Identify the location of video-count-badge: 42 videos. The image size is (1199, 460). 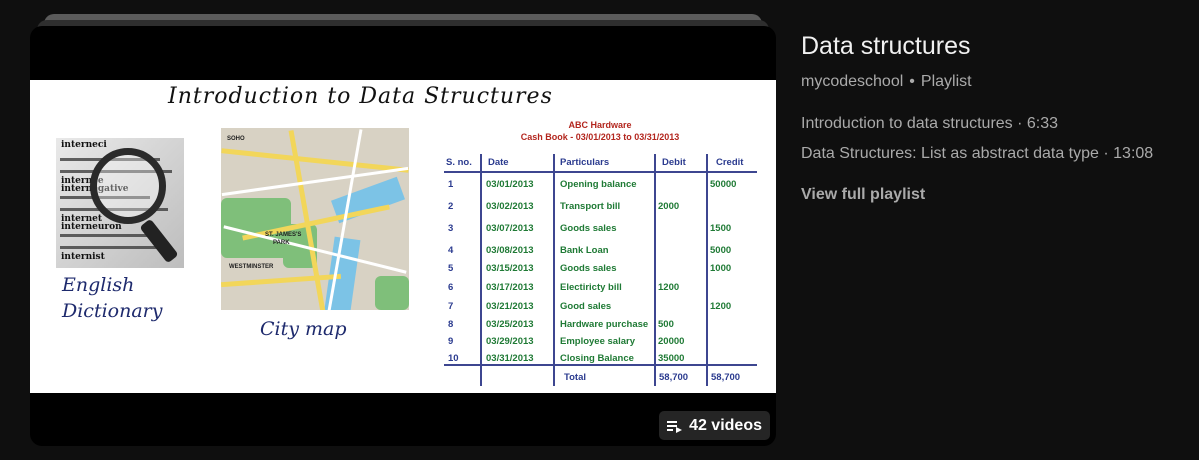
(714, 425).